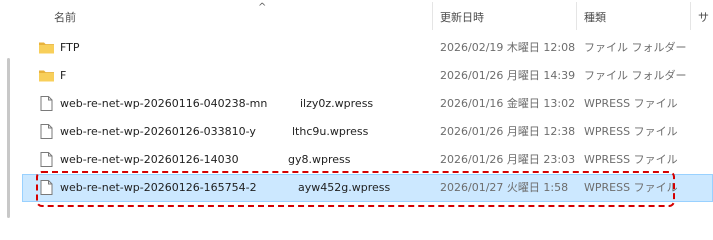 Image resolution: width=713 pixels, height=240 pixels. What do you see at coordinates (508, 159) in the screenshot?
I see `file-modified: 2026/01/26 月曜日 23:03` at bounding box center [508, 159].